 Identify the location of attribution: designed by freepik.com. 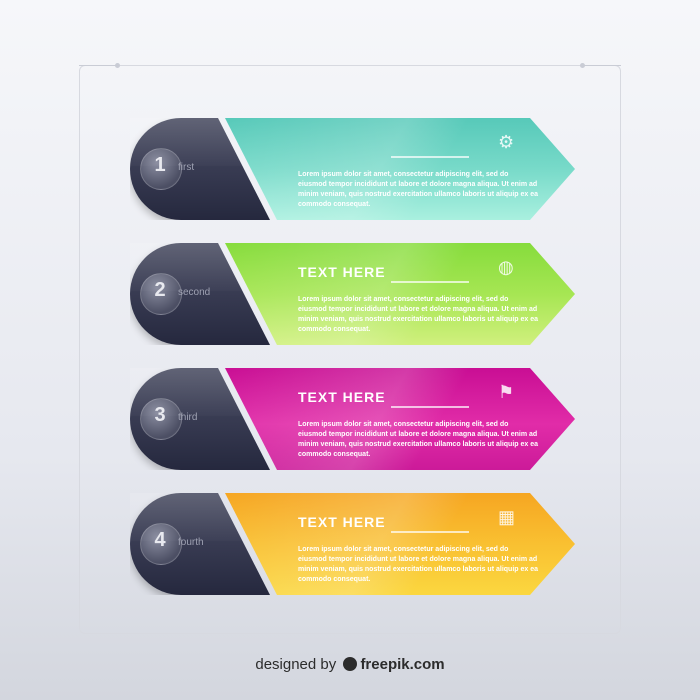
(350, 664).